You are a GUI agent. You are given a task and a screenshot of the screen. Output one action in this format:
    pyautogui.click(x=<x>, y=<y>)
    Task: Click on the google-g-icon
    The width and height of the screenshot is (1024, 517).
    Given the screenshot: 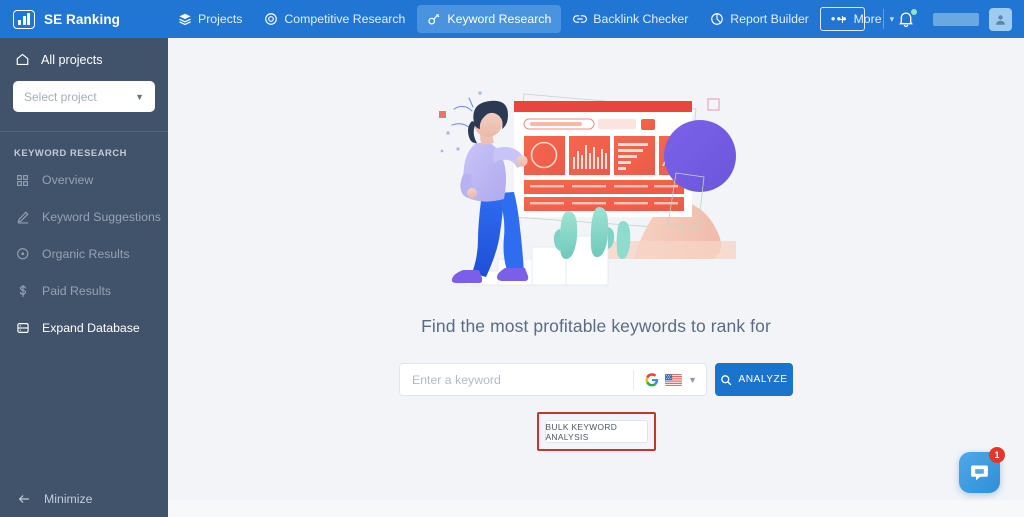 What is the action you would take?
    pyautogui.click(x=652, y=379)
    